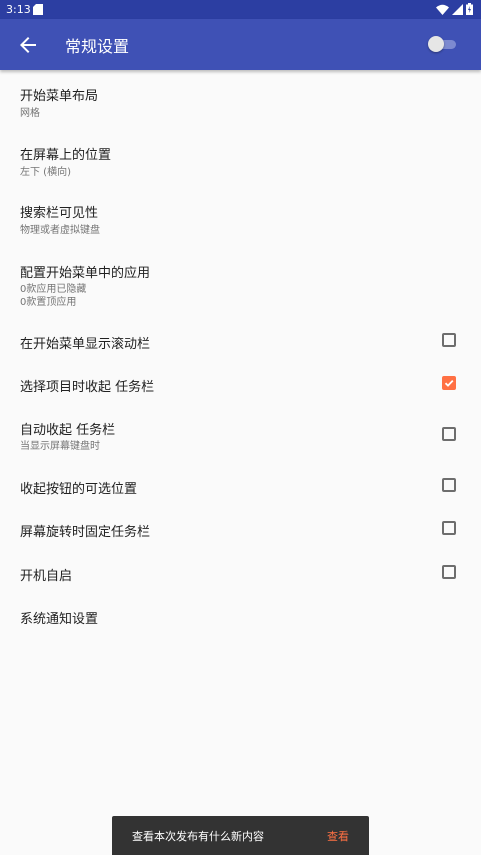 This screenshot has width=481, height=855. Describe the element at coordinates (85, 344) in the screenshot. I see `pref-title: 在开始菜单显示滚动栏` at that location.